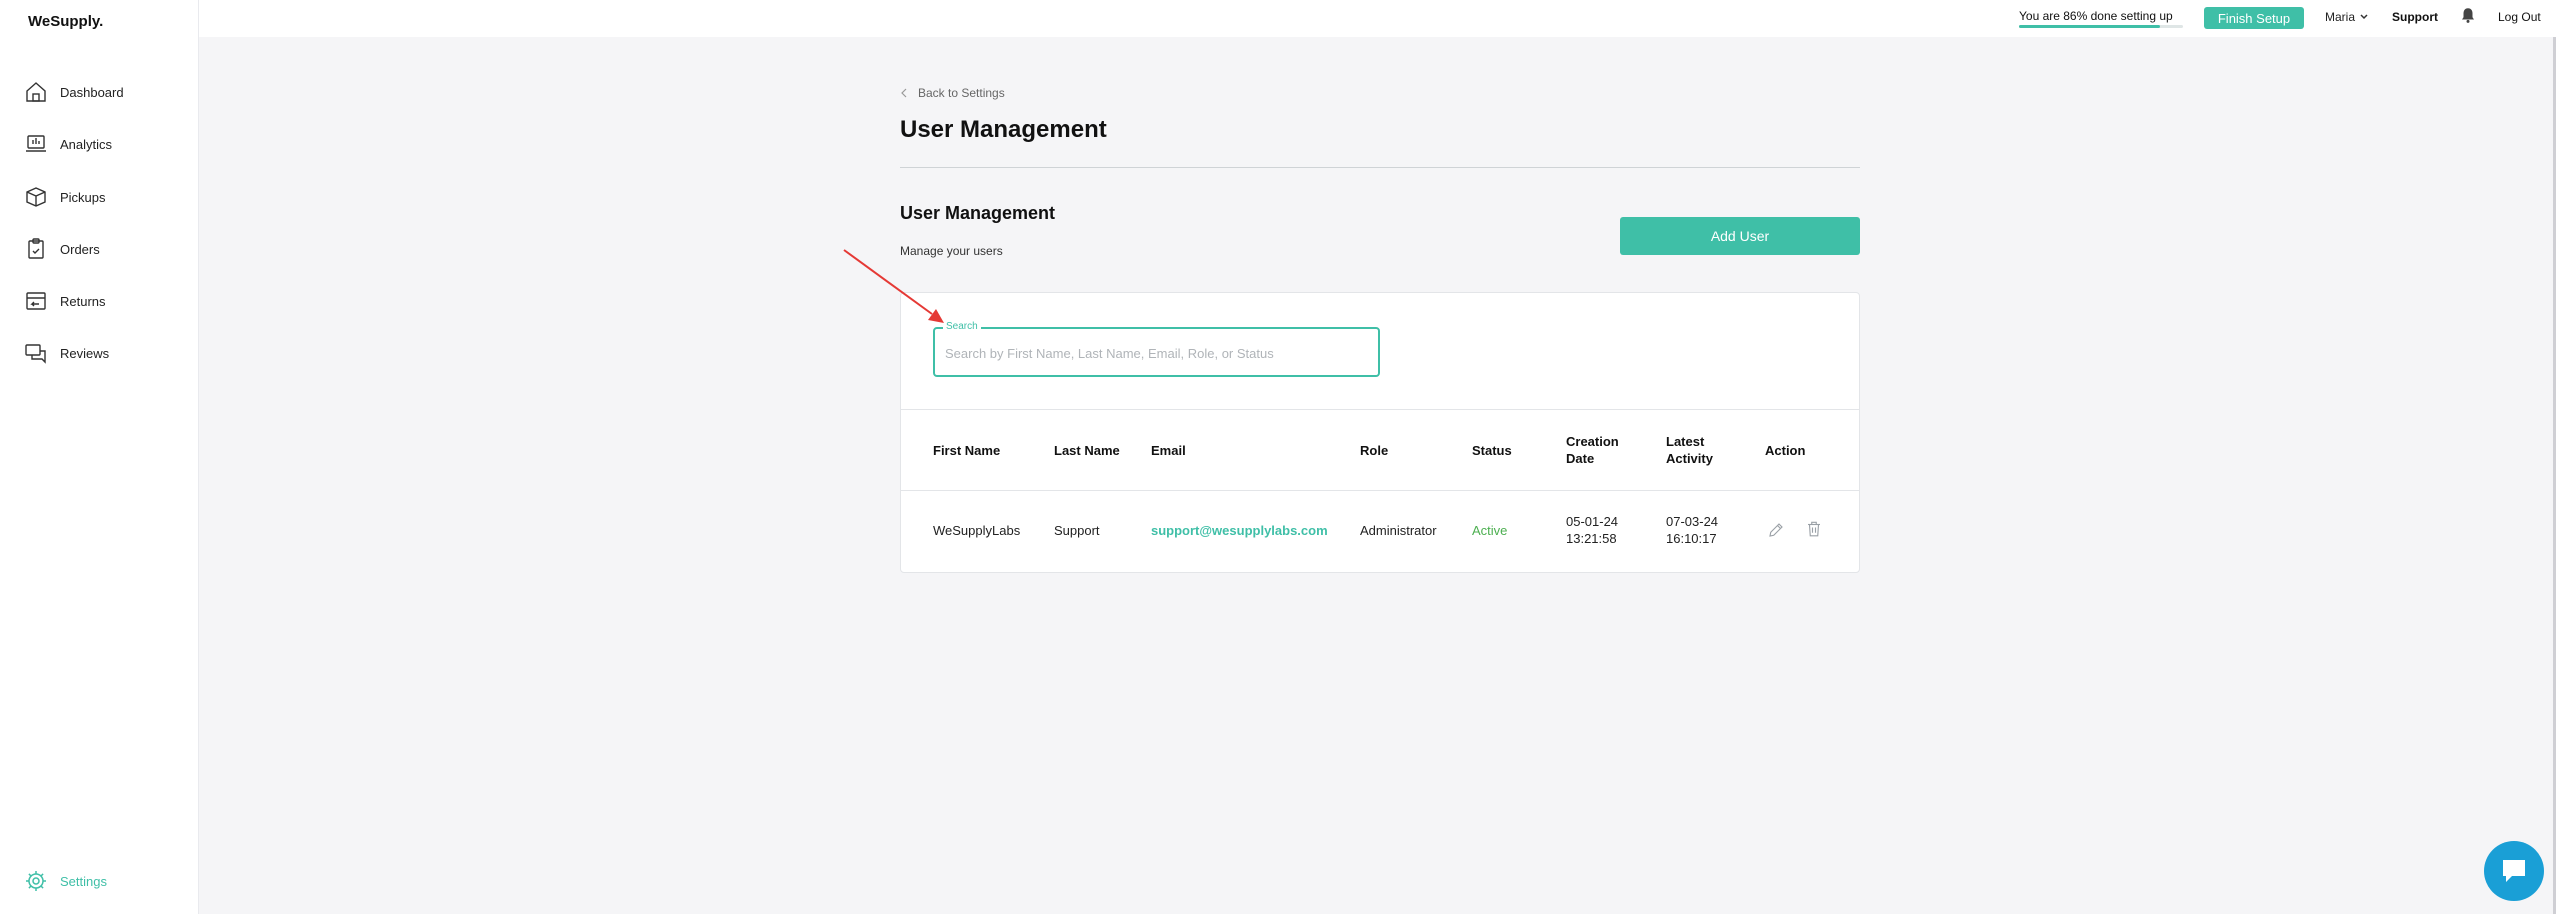 The width and height of the screenshot is (2556, 914). What do you see at coordinates (86, 144) in the screenshot?
I see `sidebar-item-label: Analytics` at bounding box center [86, 144].